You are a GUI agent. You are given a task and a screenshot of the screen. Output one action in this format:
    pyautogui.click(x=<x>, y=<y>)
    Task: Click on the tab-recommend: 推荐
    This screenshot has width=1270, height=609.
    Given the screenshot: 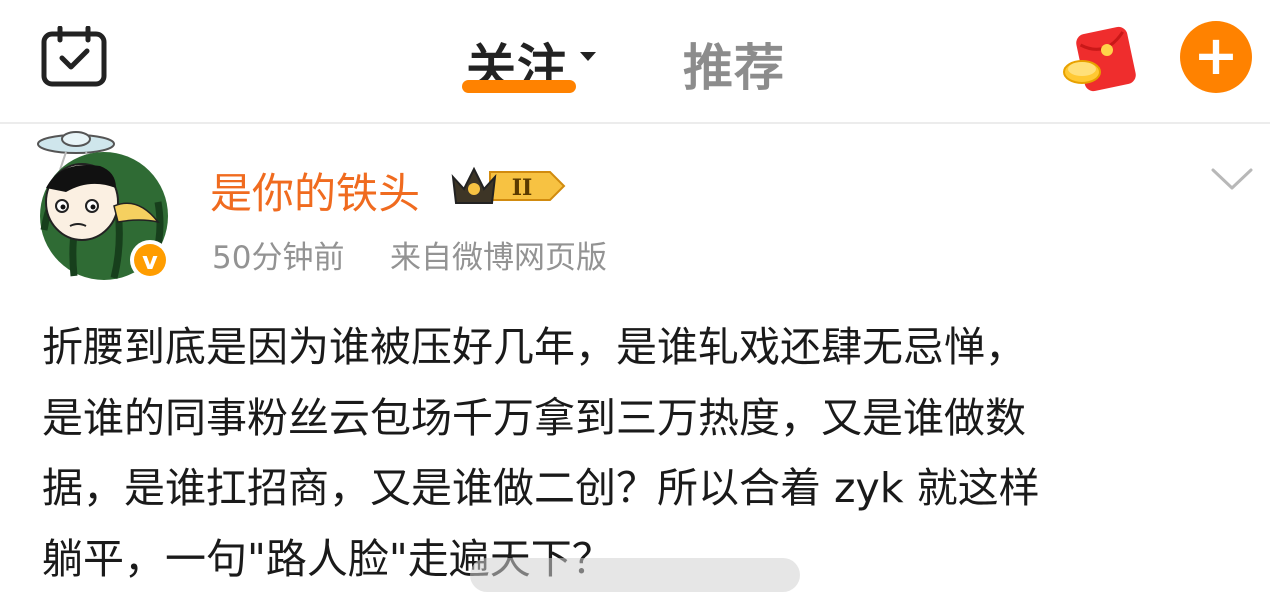 What is the action you would take?
    pyautogui.click(x=734, y=64)
    